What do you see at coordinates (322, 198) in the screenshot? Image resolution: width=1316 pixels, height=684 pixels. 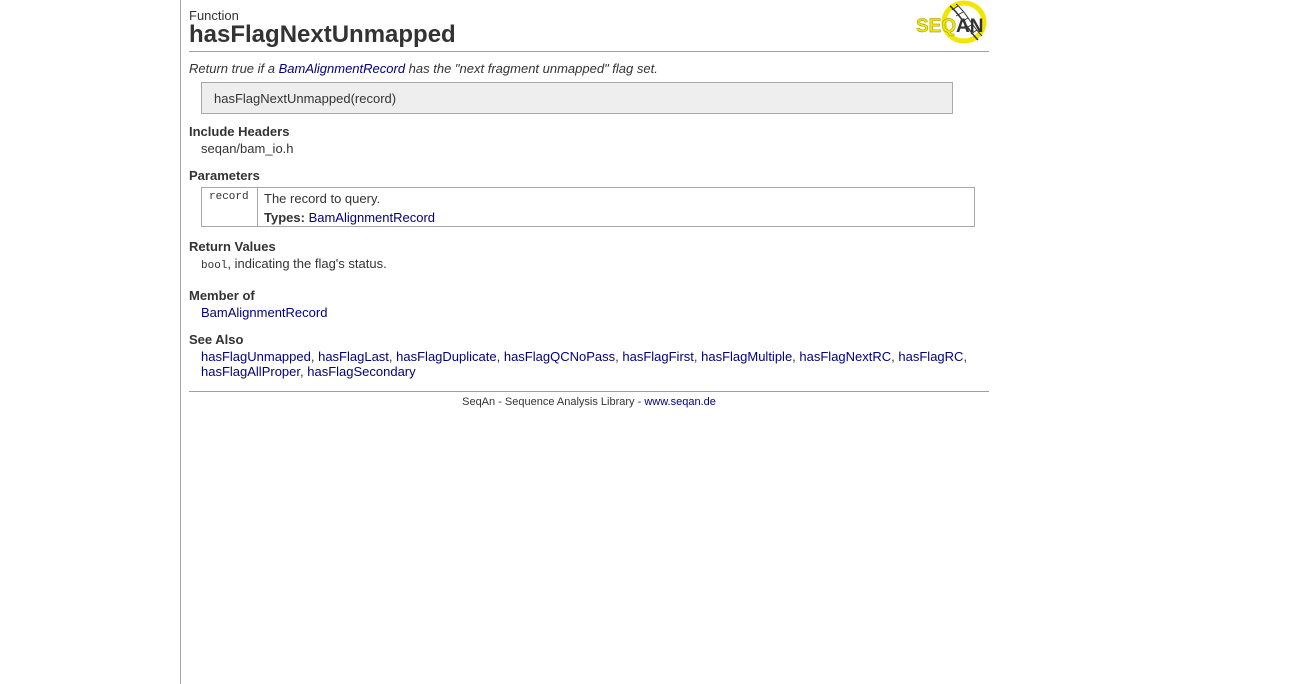 I see `param-description: The record to query.` at bounding box center [322, 198].